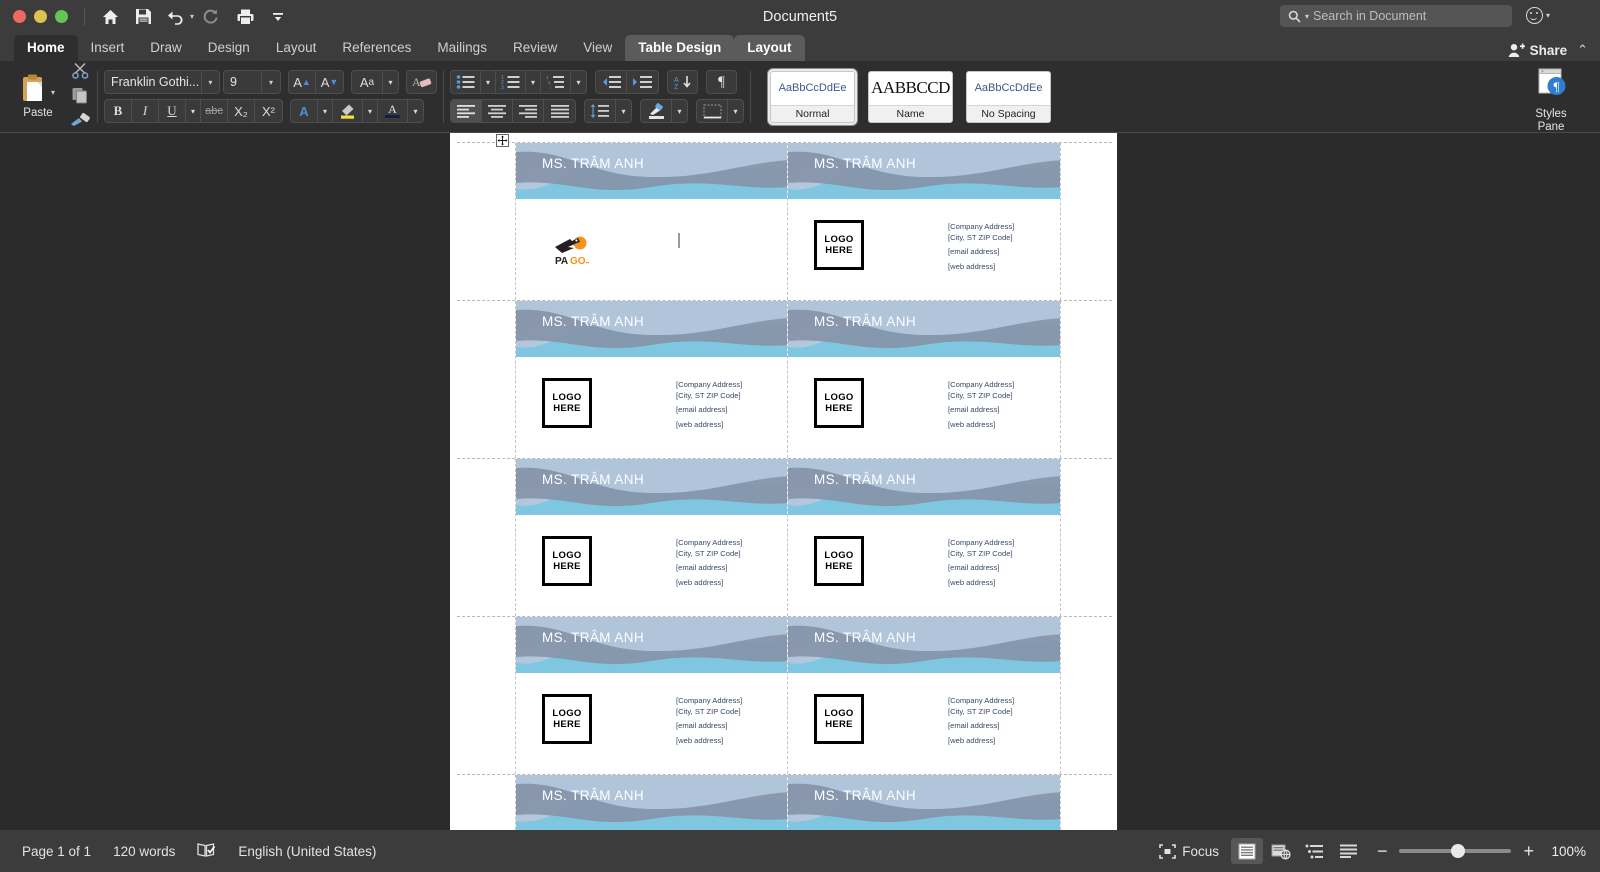 This screenshot has height=872, width=1600. What do you see at coordinates (597, 48) in the screenshot?
I see `tab-view: View` at bounding box center [597, 48].